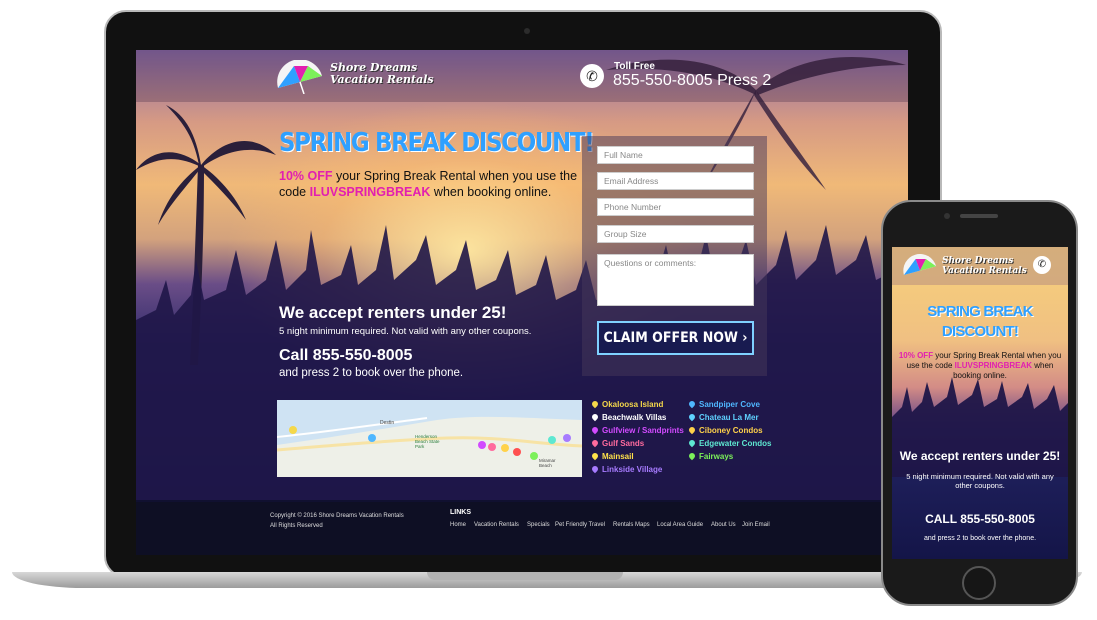 The height and width of the screenshot is (620, 1097). What do you see at coordinates (980, 456) in the screenshot?
I see `mobile-accept-heading: We accept renters under 25!` at bounding box center [980, 456].